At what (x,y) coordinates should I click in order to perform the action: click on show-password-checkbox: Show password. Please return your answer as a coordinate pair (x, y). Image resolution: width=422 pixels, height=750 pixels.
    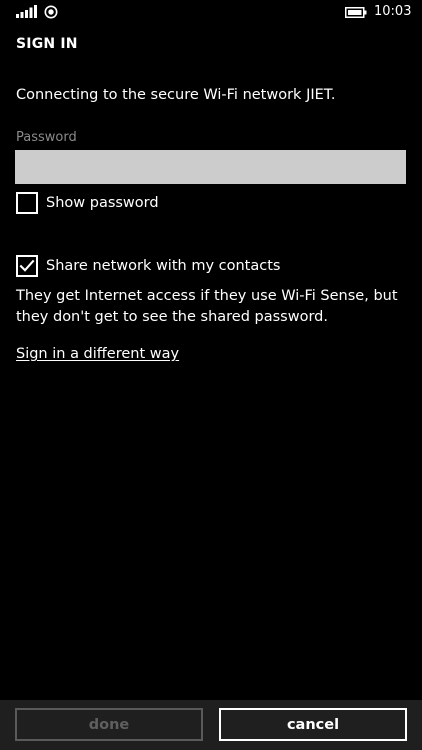
    Looking at the image, I should click on (87, 203).